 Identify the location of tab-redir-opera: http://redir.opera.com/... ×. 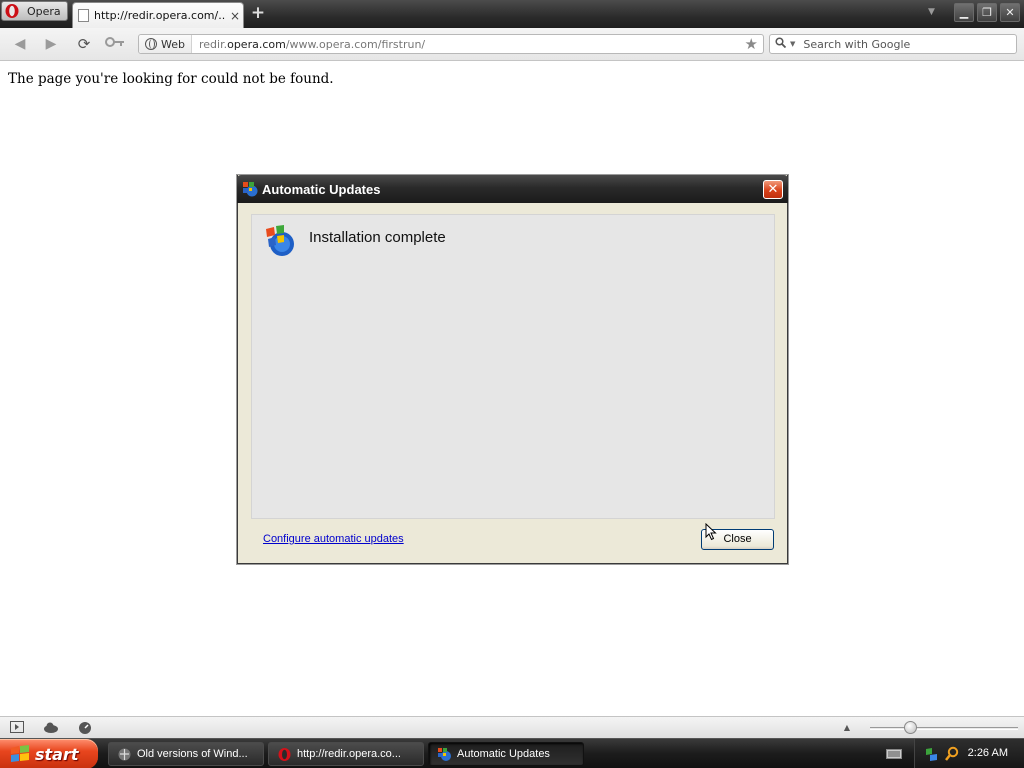
(158, 15).